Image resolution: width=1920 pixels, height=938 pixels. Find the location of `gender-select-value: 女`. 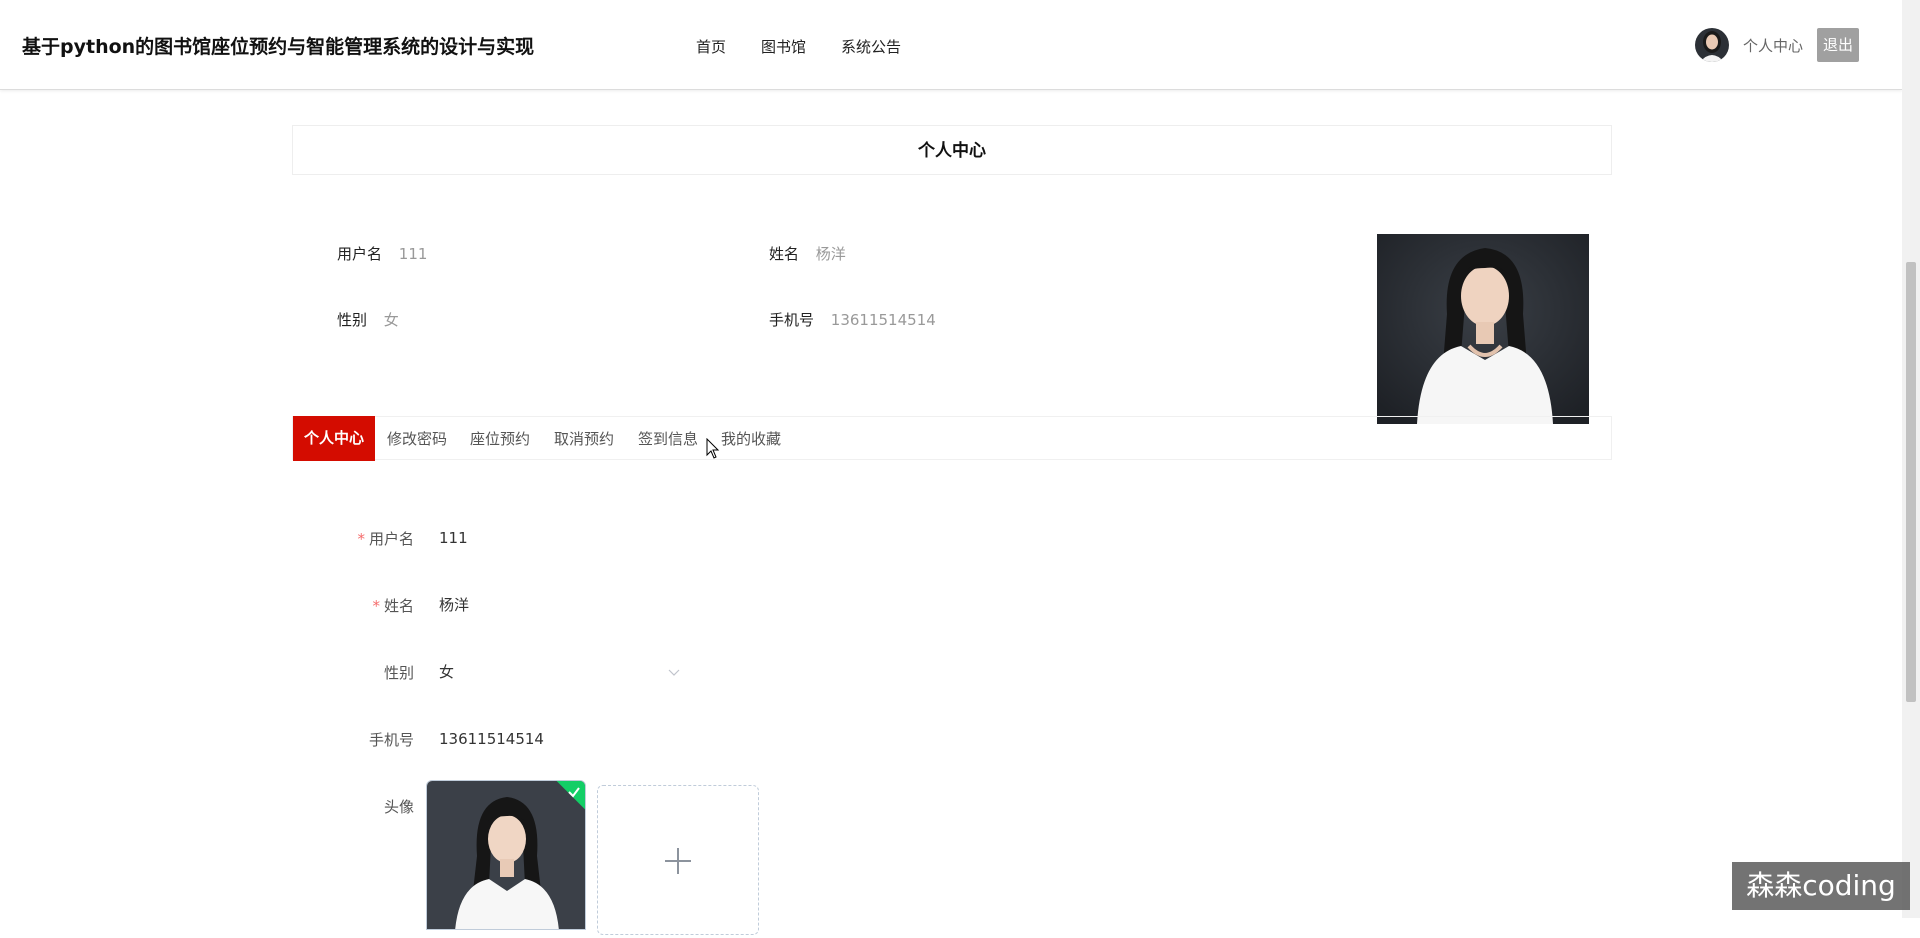

gender-select-value: 女 is located at coordinates (447, 672).